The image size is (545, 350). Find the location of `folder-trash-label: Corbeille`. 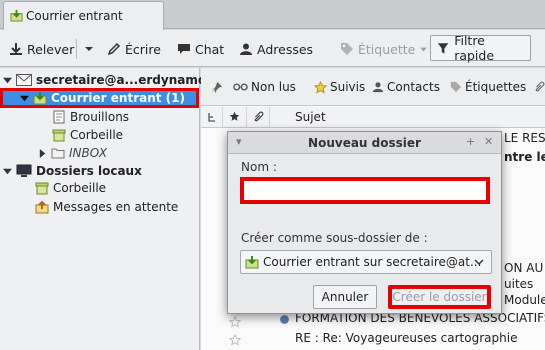

folder-trash-label: Corbeille is located at coordinates (97, 135).